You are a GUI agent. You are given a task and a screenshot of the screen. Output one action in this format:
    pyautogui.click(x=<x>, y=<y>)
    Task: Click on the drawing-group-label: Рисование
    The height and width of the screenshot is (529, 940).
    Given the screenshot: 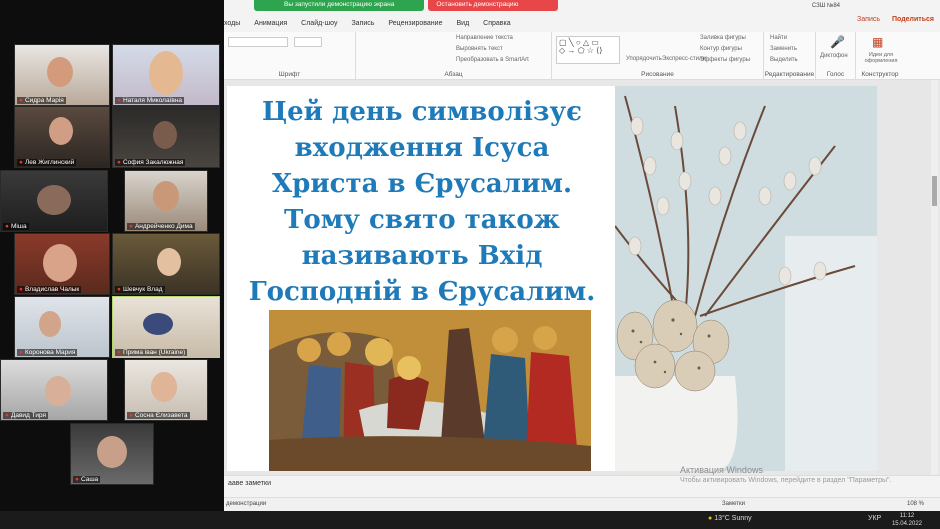 What is the action you would take?
    pyautogui.click(x=657, y=74)
    